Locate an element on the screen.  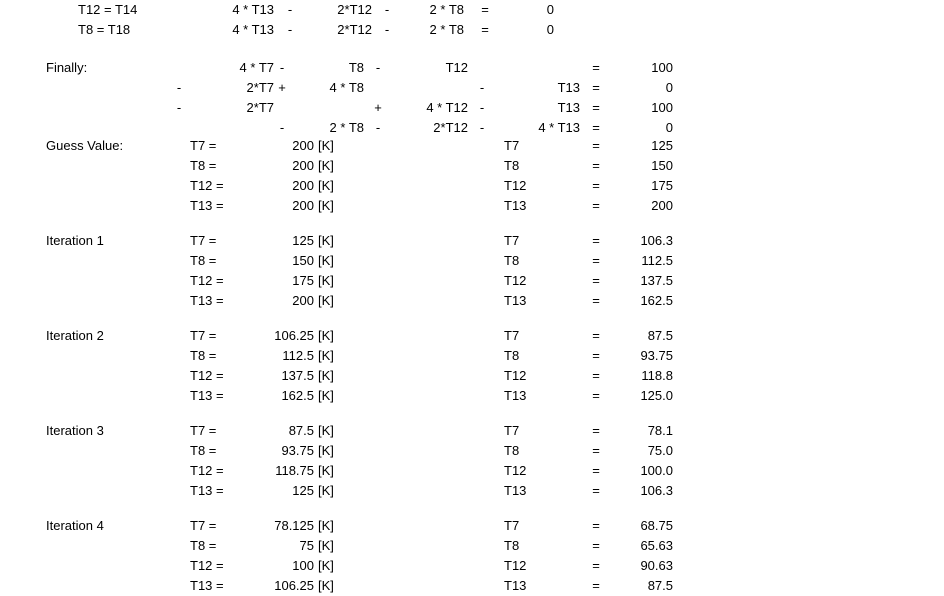
finally-block-label: Finally: is located at coordinates (67, 67).